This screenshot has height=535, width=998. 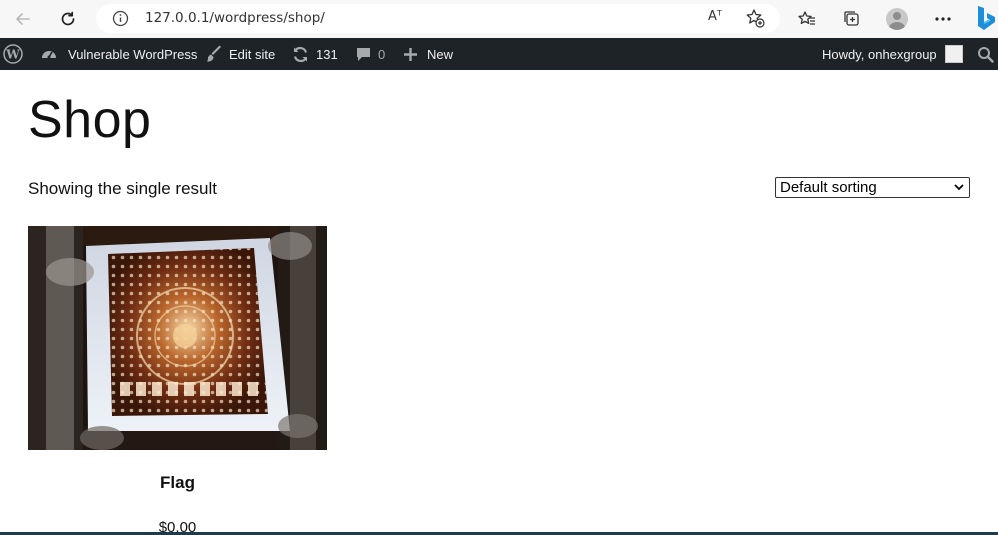 I want to click on back-button, so click(x=23, y=19).